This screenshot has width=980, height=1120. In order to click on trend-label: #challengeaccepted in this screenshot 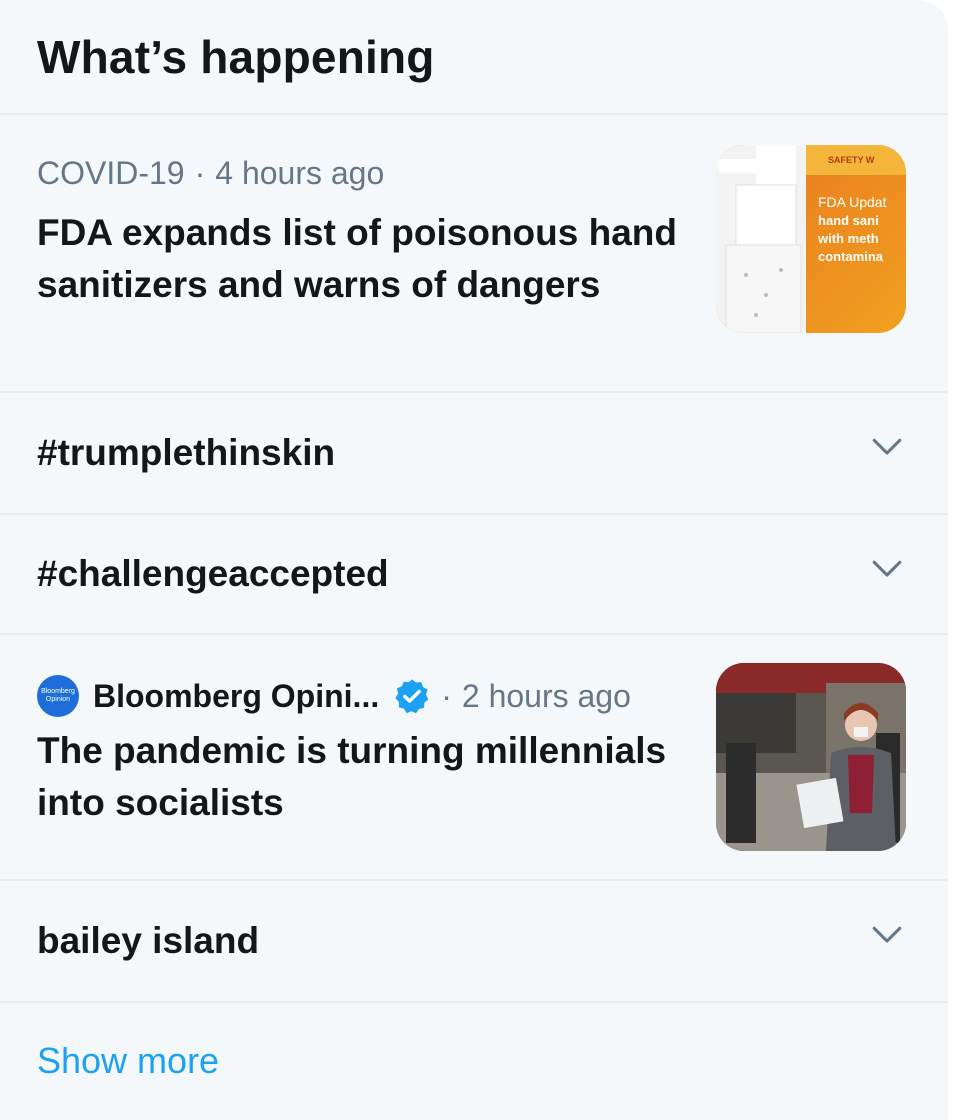, I will do `click(213, 573)`.